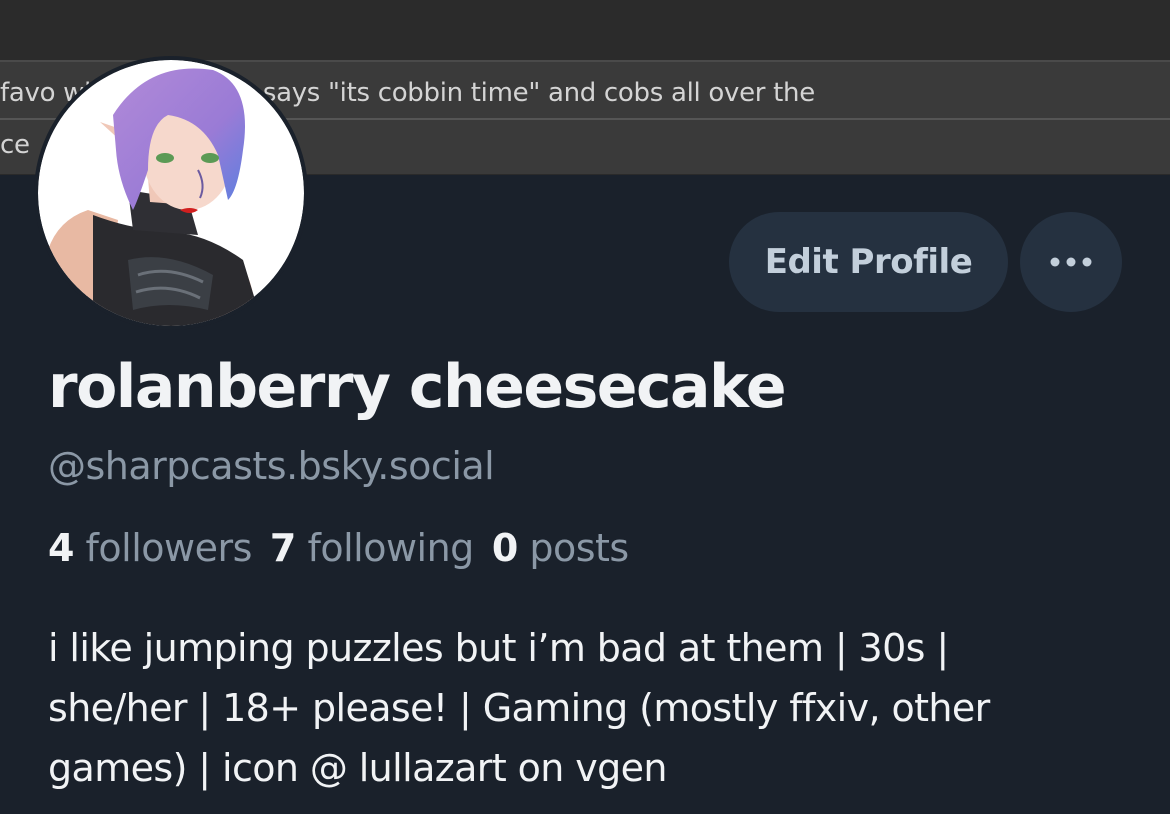 This screenshot has height=814, width=1170. I want to click on following-link: 7 following, so click(372, 548).